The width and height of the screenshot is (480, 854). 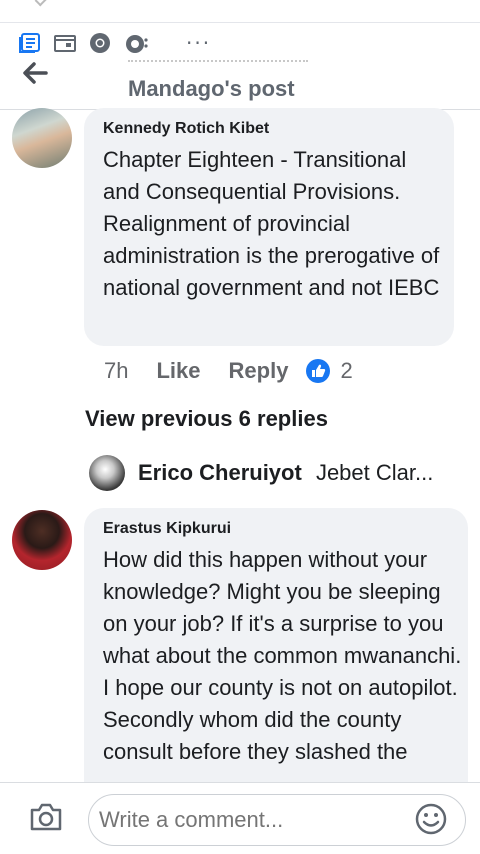 I want to click on back-arrow-icon, so click(x=35, y=73).